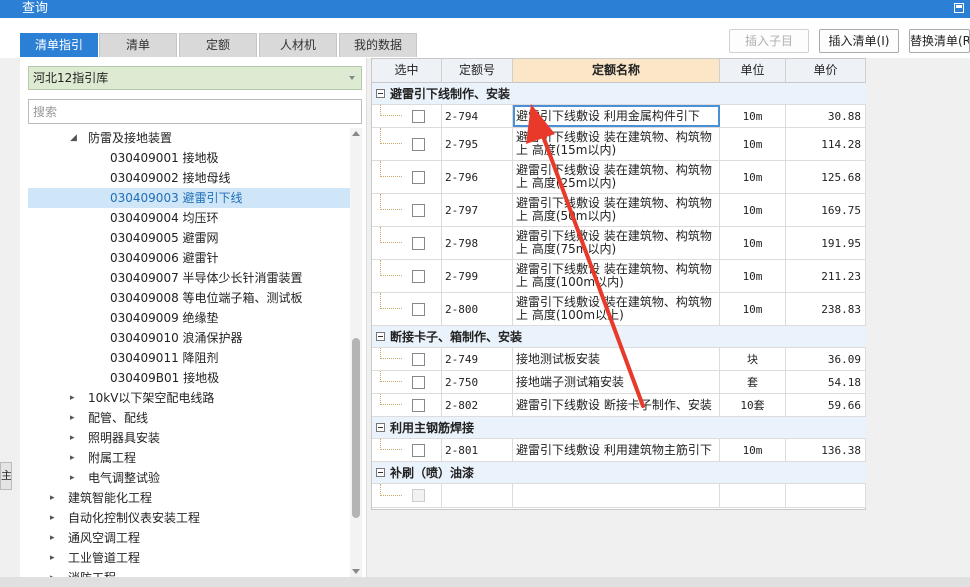 The image size is (970, 587). Describe the element at coordinates (189, 318) in the screenshot. I see `tree-leaf: 030409009 绝缘垫` at that location.